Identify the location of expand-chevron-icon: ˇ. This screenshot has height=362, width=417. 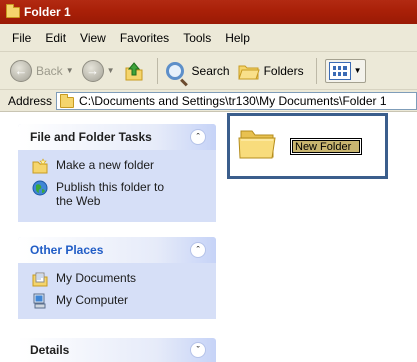
(198, 350).